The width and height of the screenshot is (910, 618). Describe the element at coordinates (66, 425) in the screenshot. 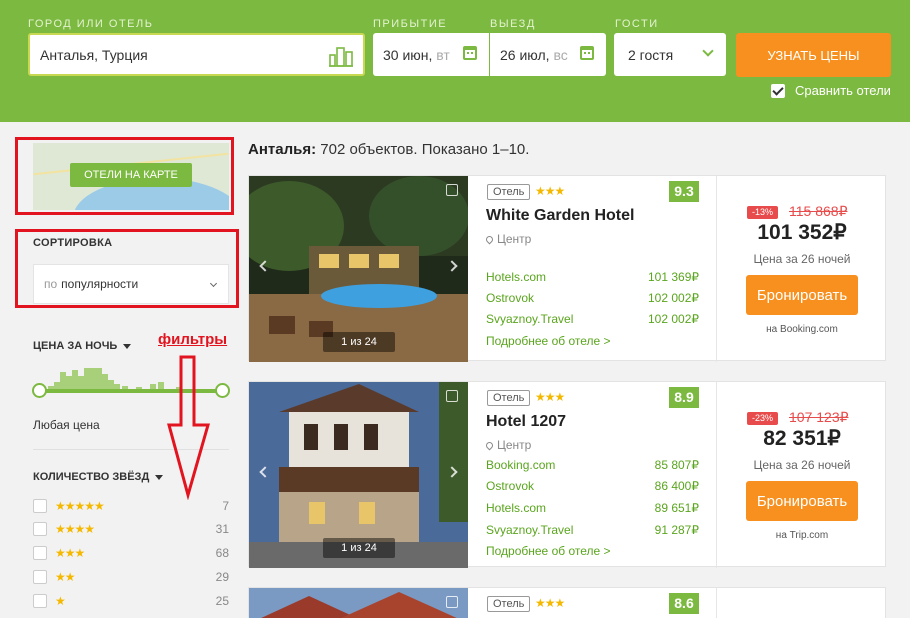

I see `price-value: Любая цена` at that location.